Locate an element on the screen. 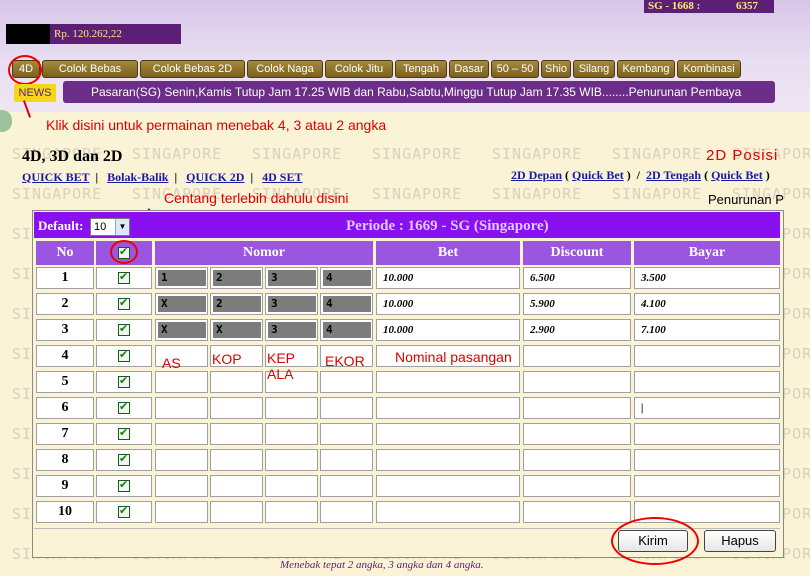 The height and width of the screenshot is (576, 810). menu-colok-naga: Colok Naga is located at coordinates (285, 69).